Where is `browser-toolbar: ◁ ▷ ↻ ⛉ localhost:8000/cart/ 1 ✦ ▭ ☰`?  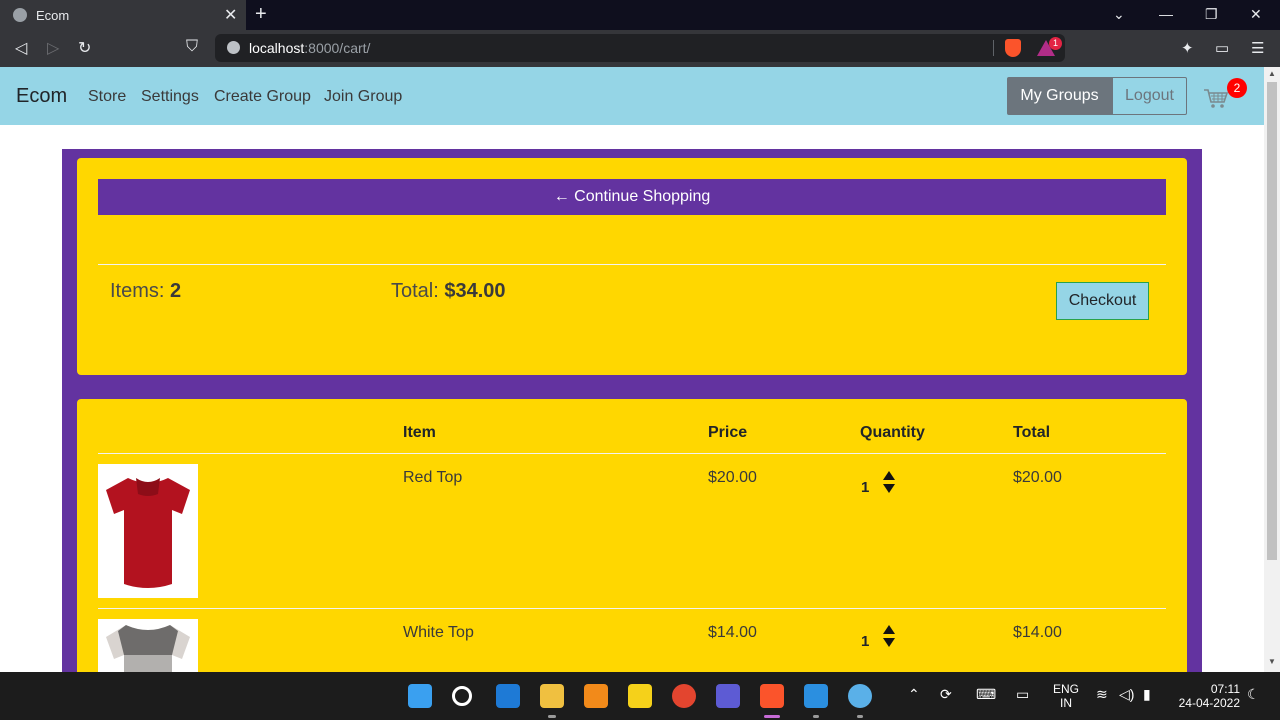
browser-toolbar: ◁ ▷ ↻ ⛉ localhost:8000/cart/ 1 ✦ ▭ ☰ is located at coordinates (640, 48).